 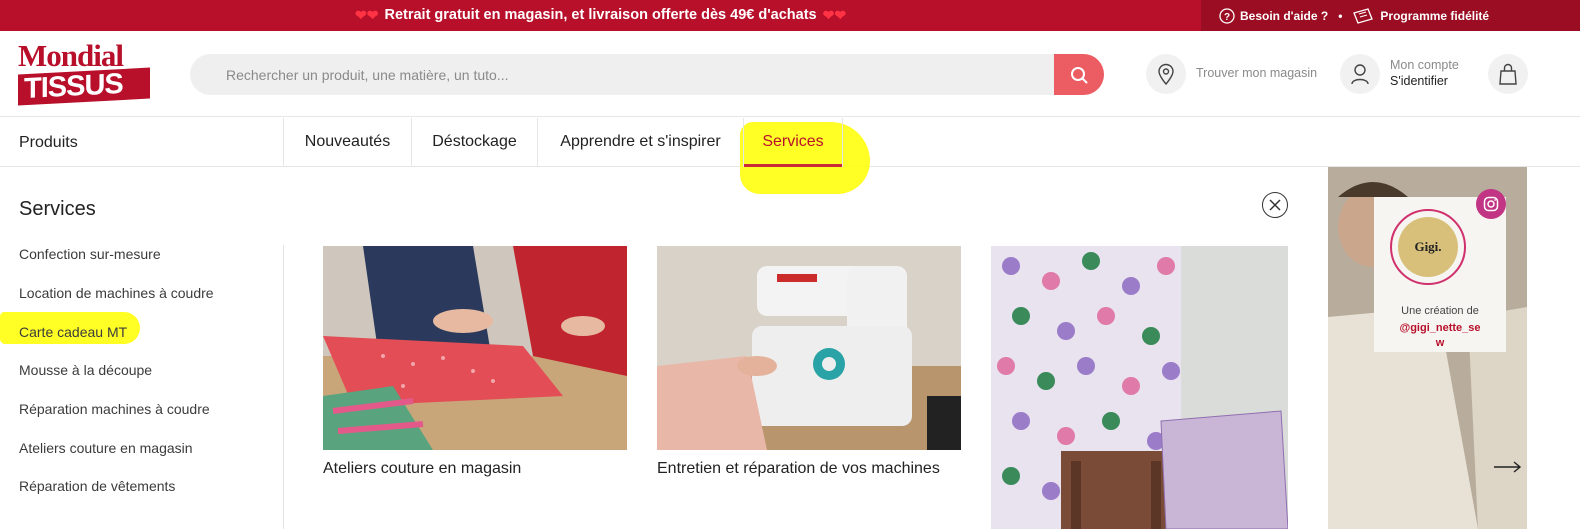 I want to click on card-caption: Entretien et réparation de vos machines, so click(x=798, y=468).